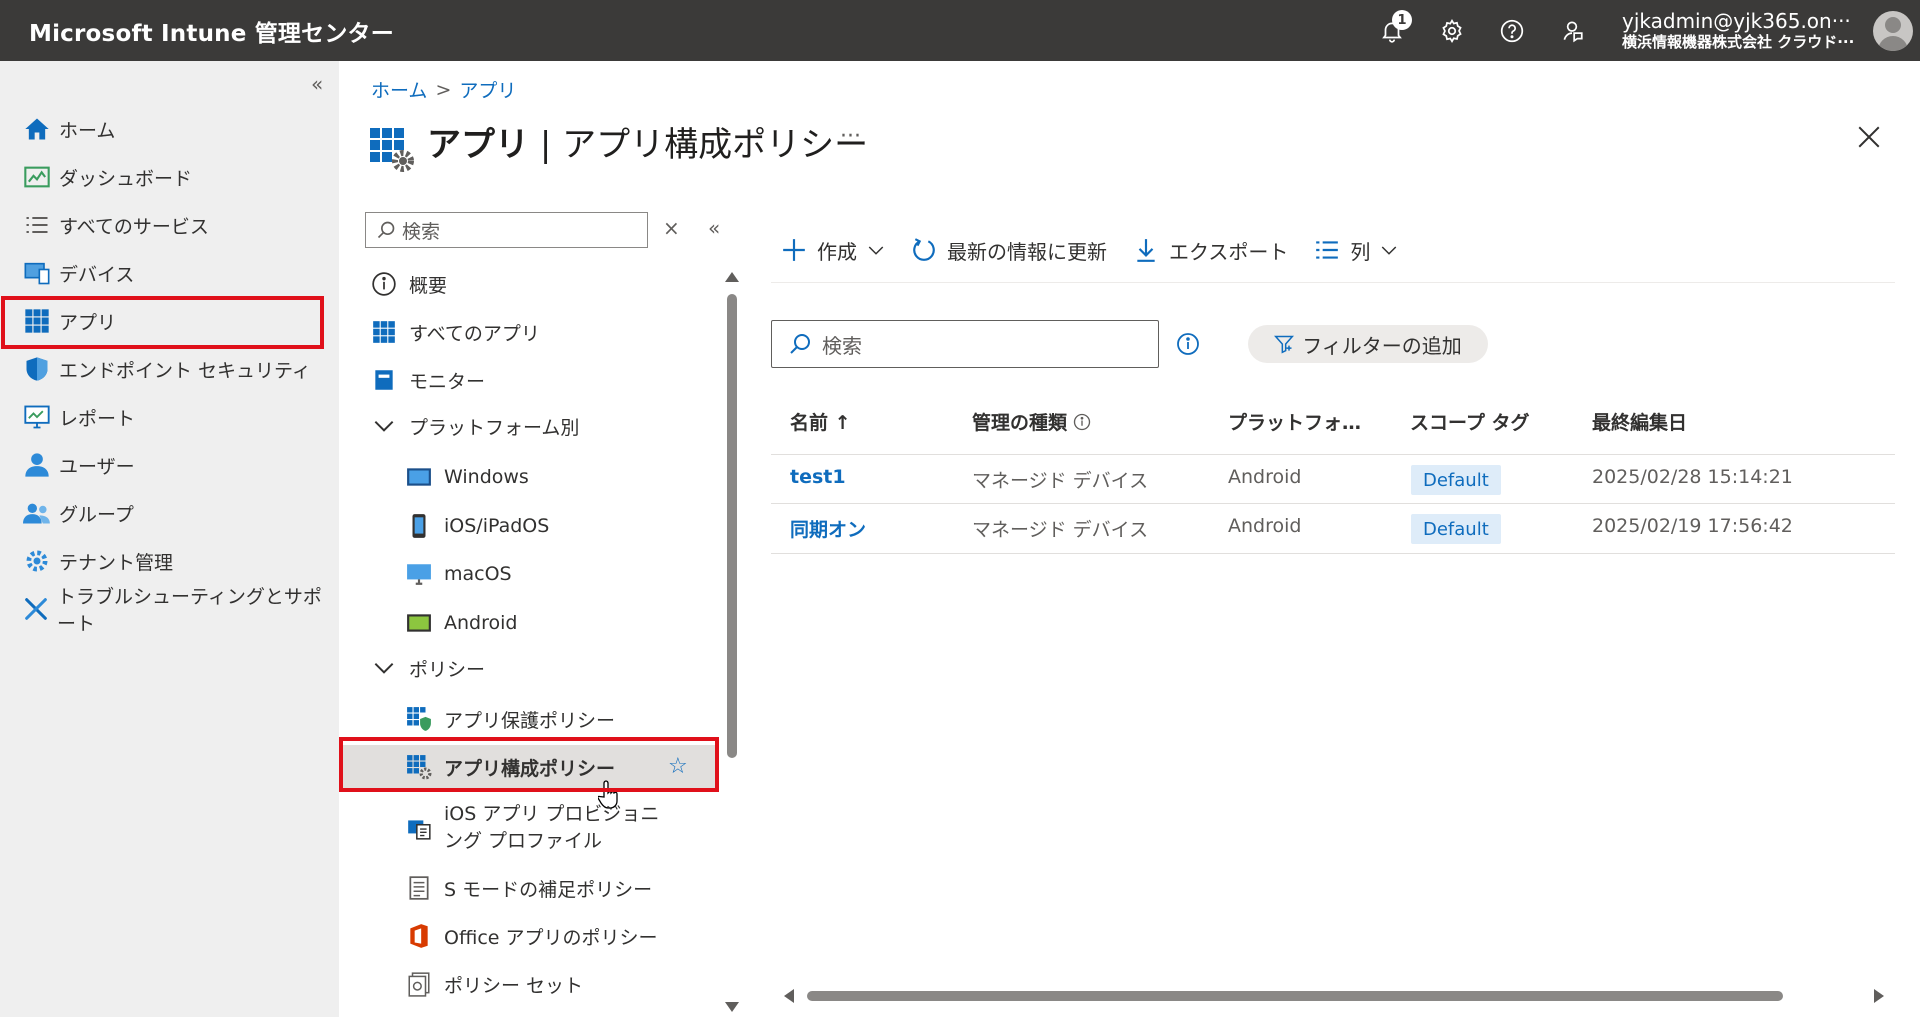 The width and height of the screenshot is (1920, 1017). Describe the element at coordinates (789, 996) in the screenshot. I see `scroll-left-arrow-icon` at that location.